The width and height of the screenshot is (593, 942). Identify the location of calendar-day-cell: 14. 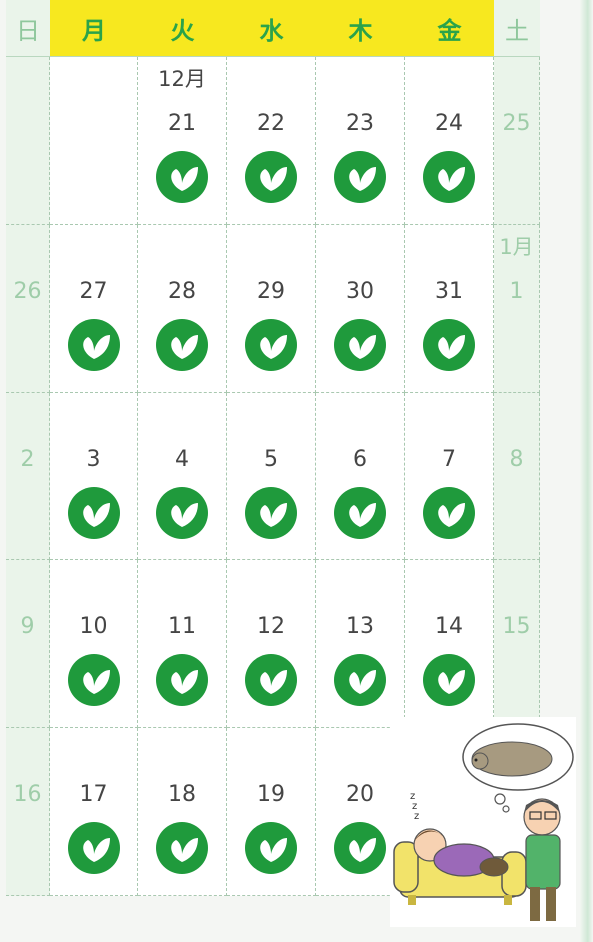
(449, 644).